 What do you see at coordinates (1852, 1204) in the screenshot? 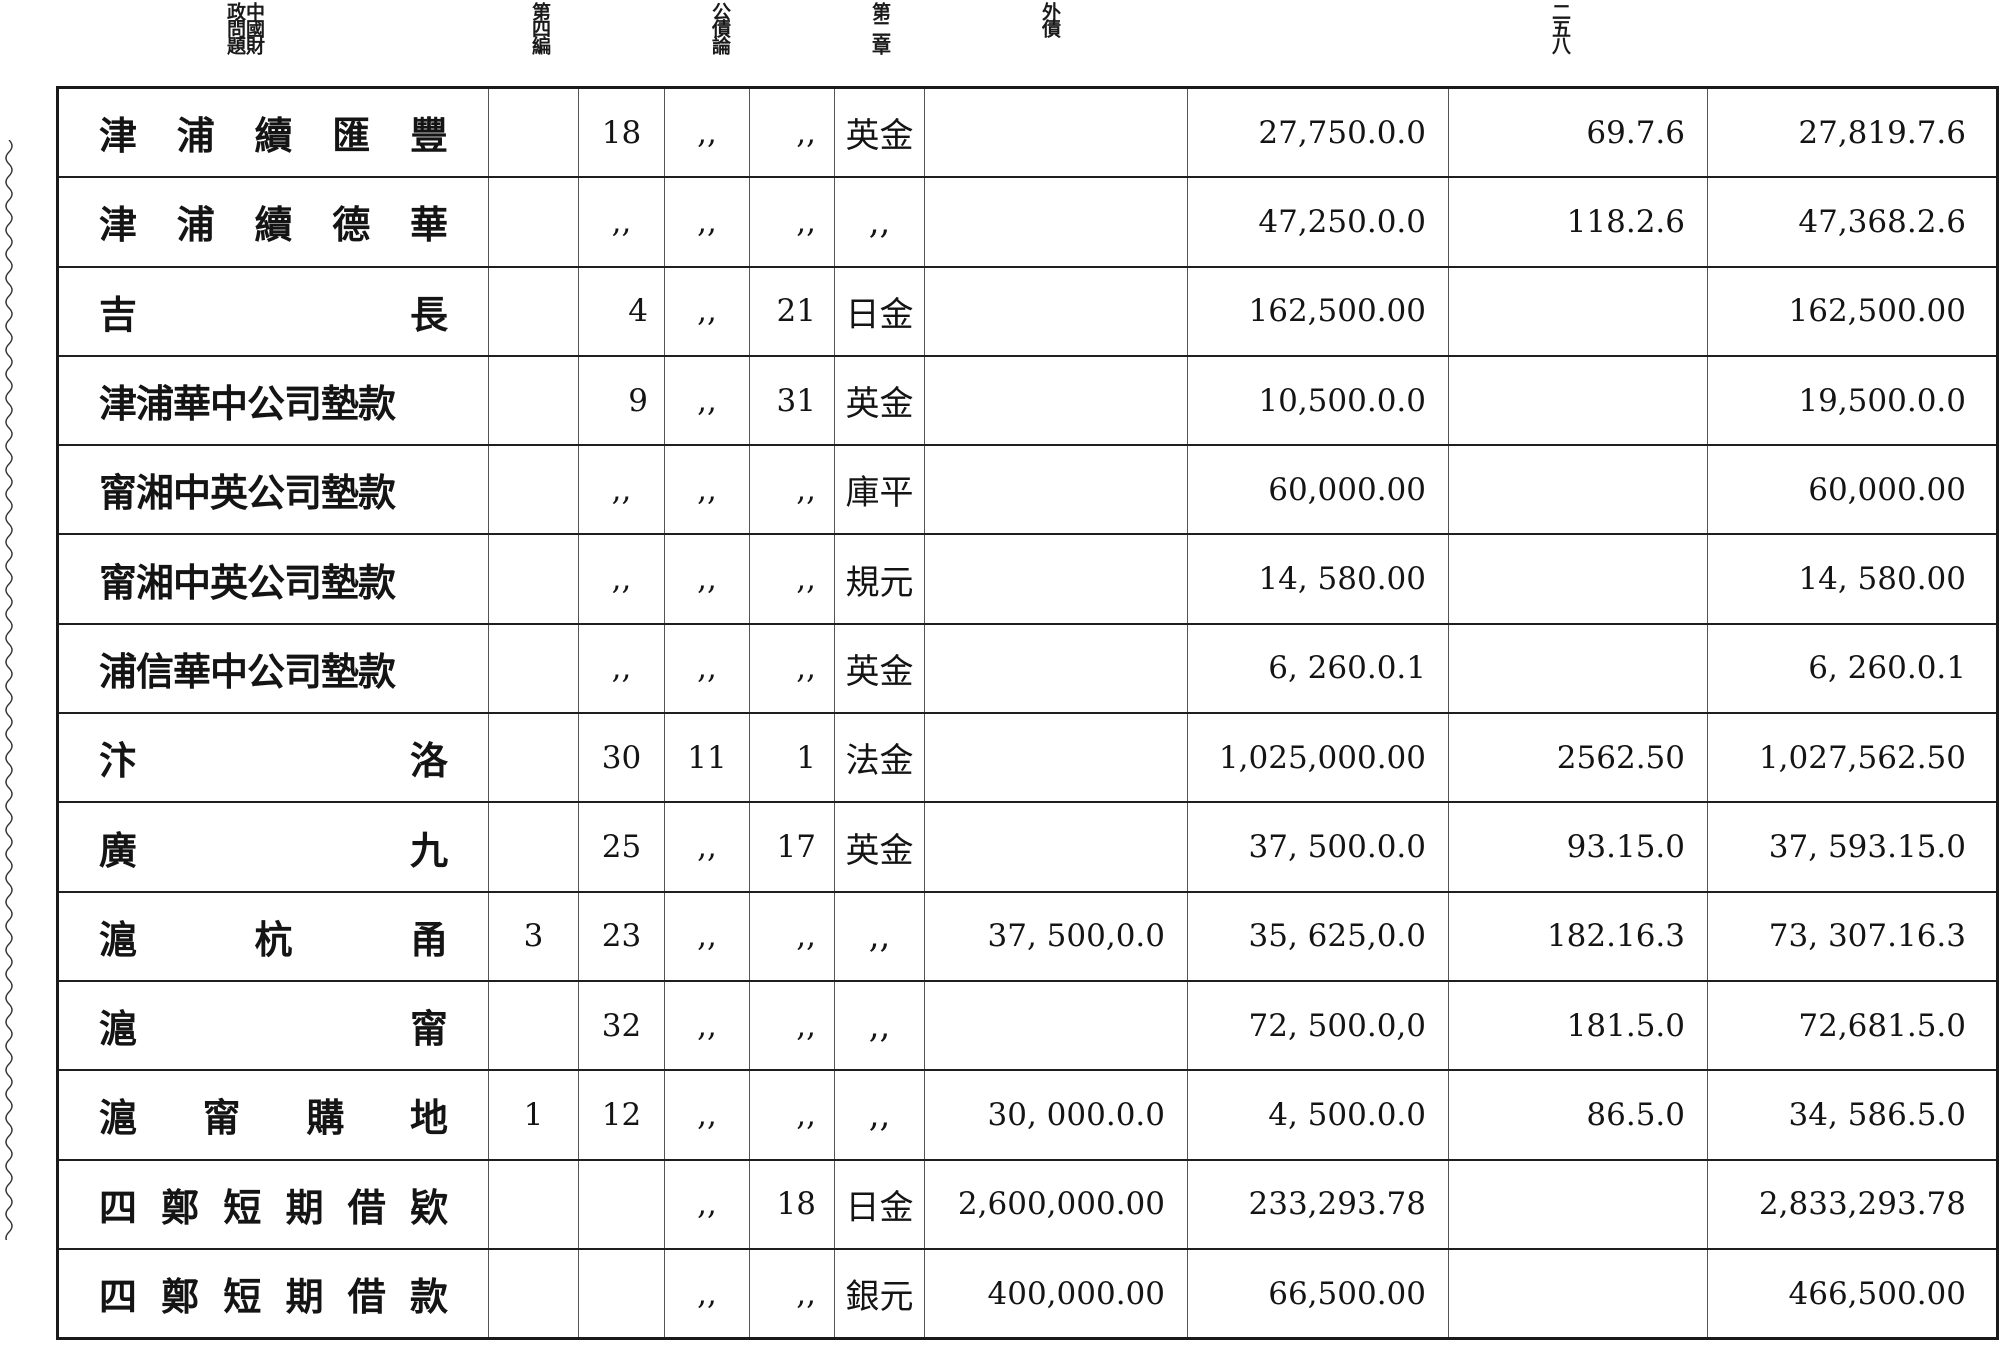
I see `amount-total: 2,833,293.78` at bounding box center [1852, 1204].